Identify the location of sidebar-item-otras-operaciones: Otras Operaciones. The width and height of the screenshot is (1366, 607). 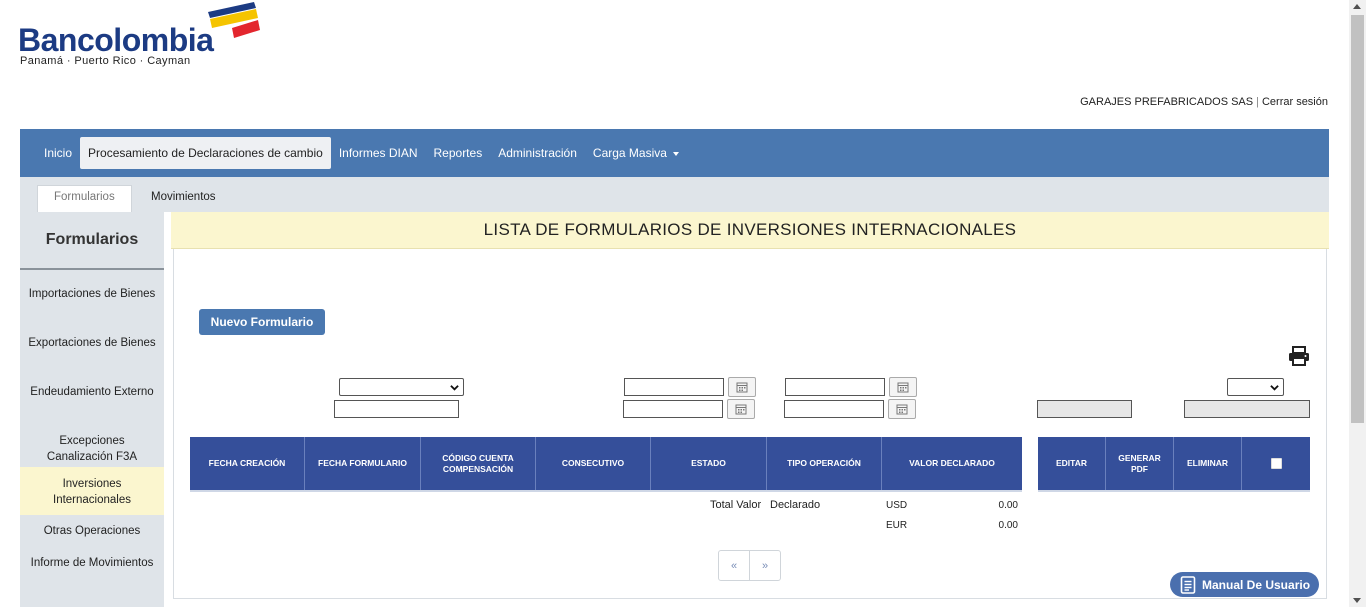
(92, 531).